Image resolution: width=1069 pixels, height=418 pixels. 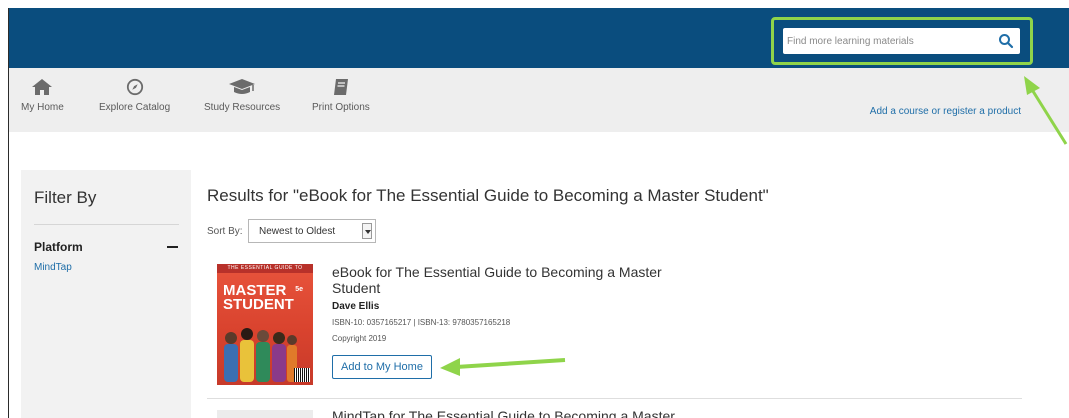 I want to click on cover-title: MASTER STUDENT, so click(x=258, y=298).